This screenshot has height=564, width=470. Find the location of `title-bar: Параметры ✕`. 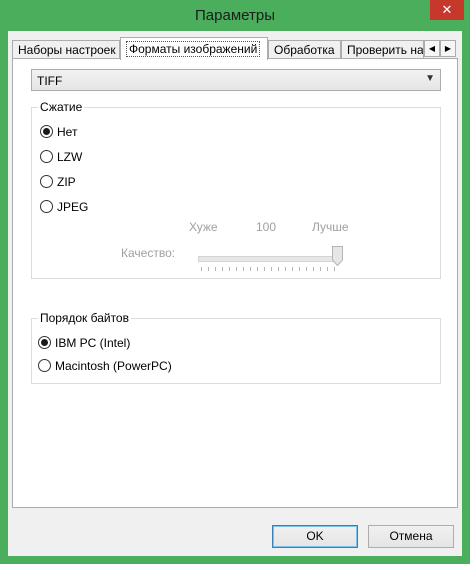

title-bar: Параметры ✕ is located at coordinates (235, 15).